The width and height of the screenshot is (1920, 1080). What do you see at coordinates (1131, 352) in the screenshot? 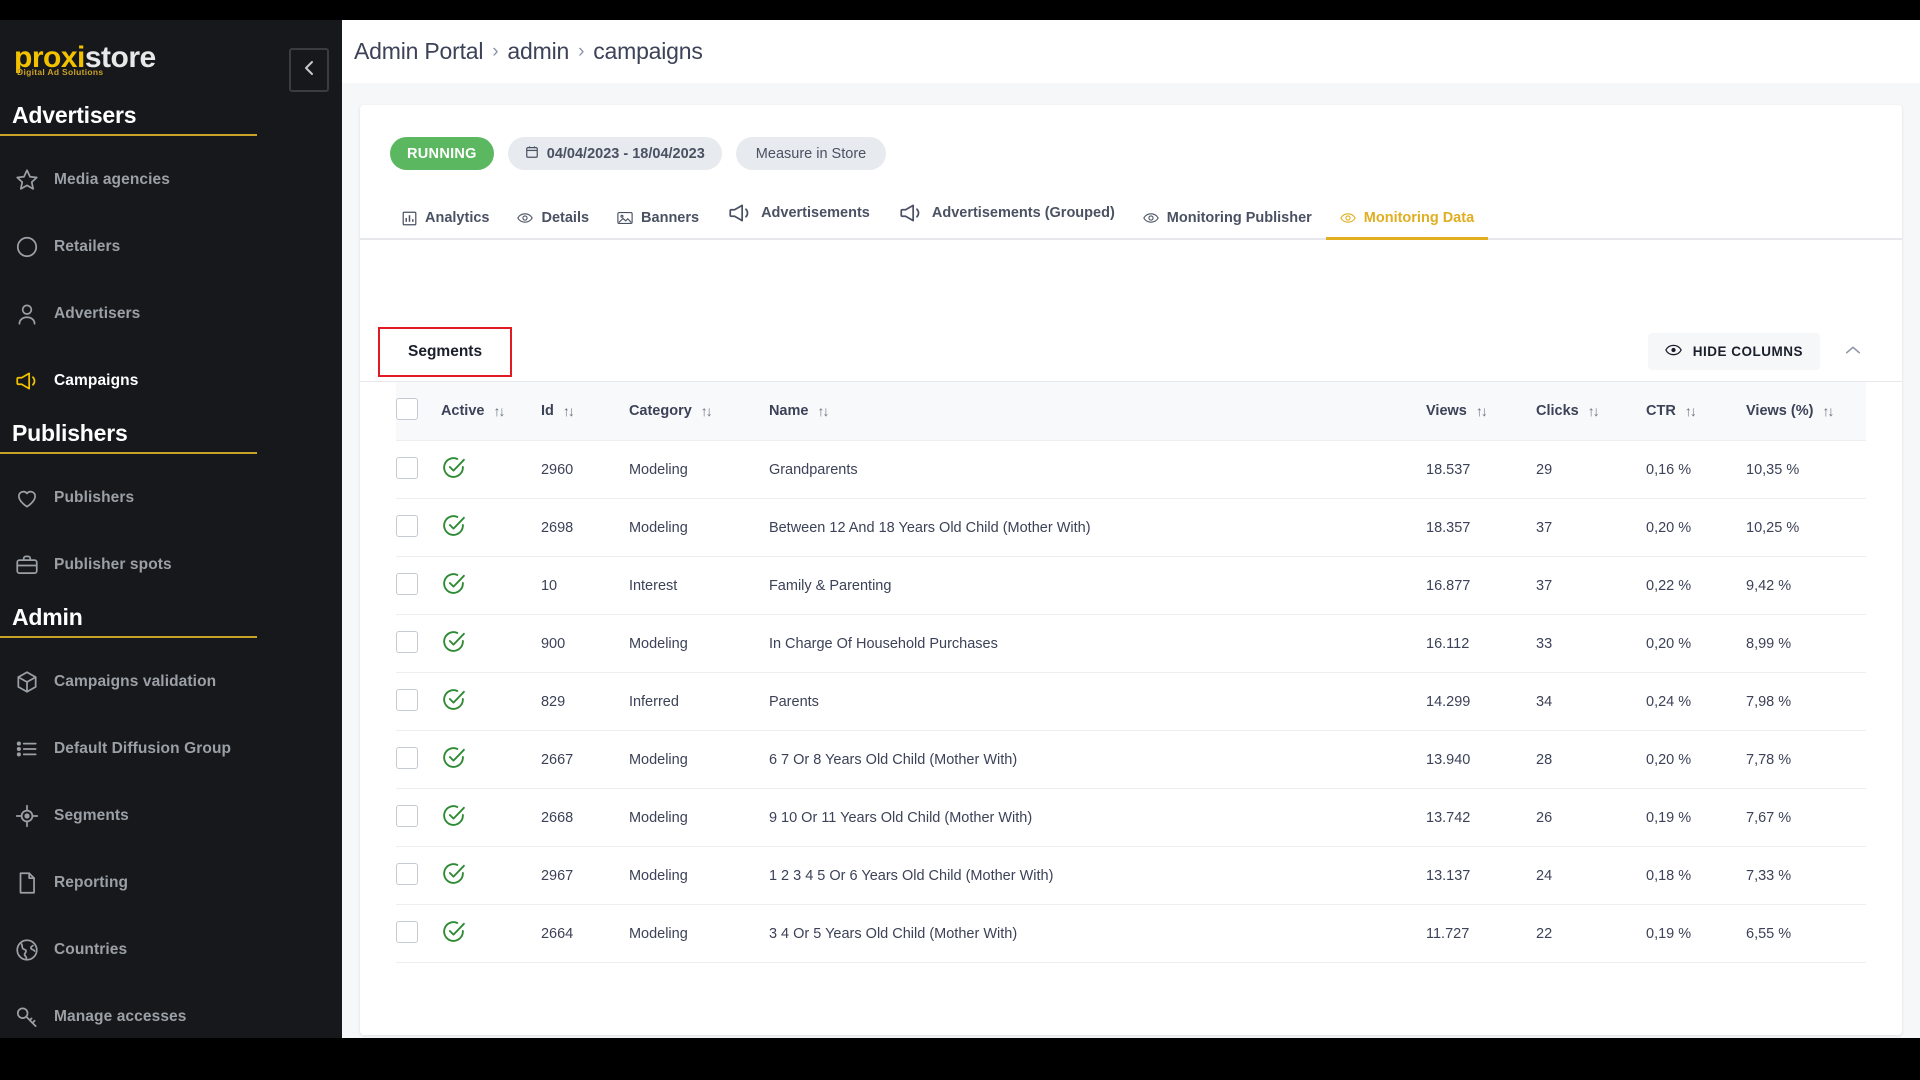
I see `segments-panel-header: Segments HIDE COLUMNS` at bounding box center [1131, 352].